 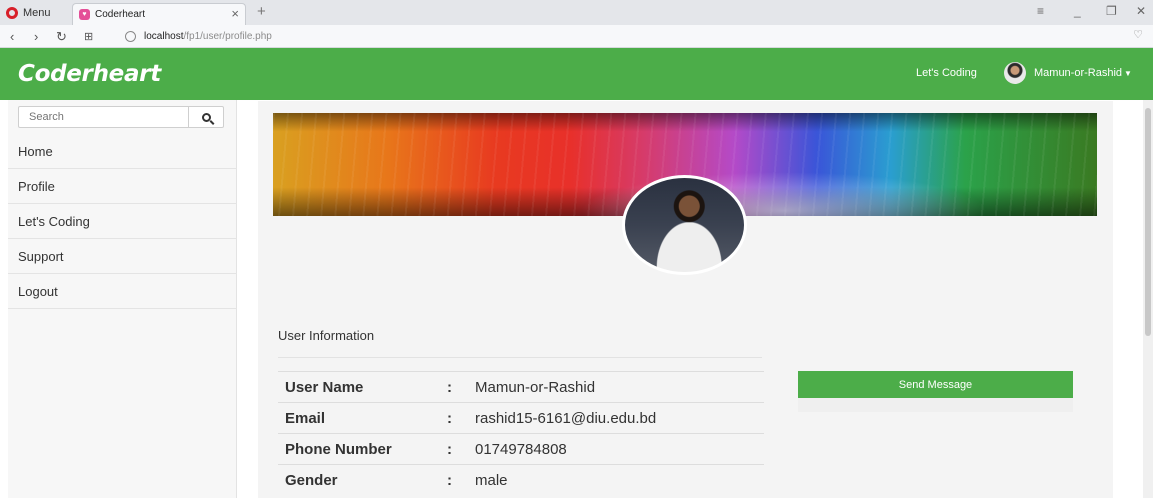 I want to click on table-row: Gender : male, so click(x=521, y=480).